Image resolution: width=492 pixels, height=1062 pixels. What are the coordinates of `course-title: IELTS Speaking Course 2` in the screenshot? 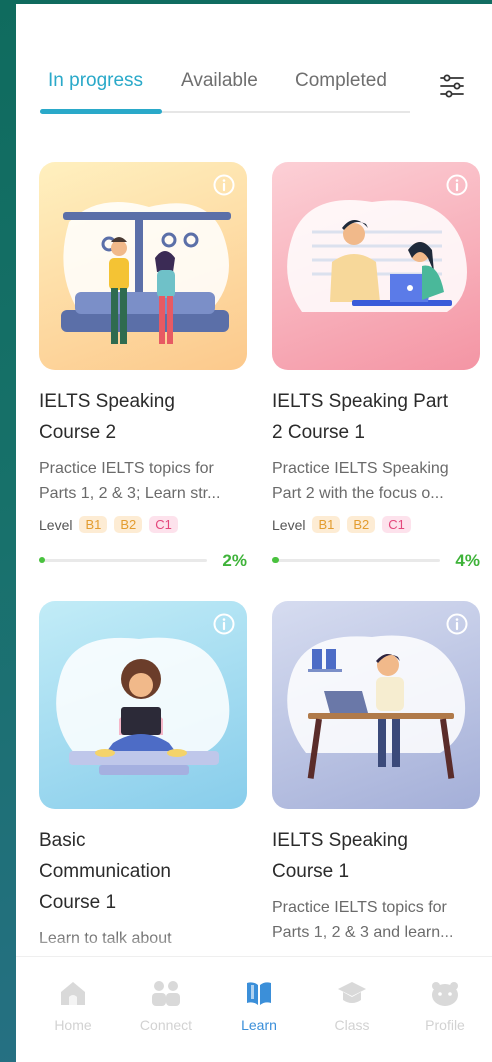 It's located at (143, 417).